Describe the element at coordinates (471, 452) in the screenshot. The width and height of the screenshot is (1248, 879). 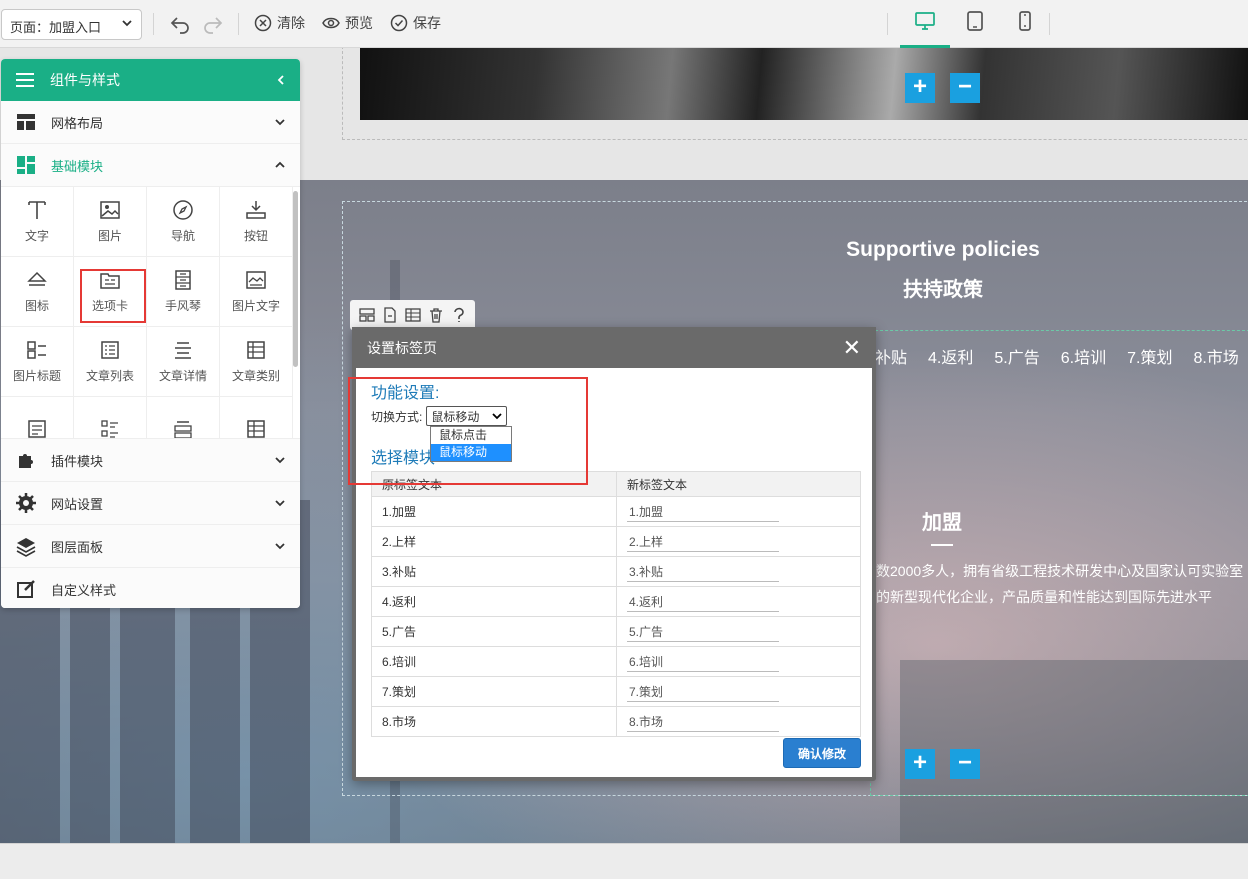
I see `dropdown-option-selected: 鼠标移动` at that location.